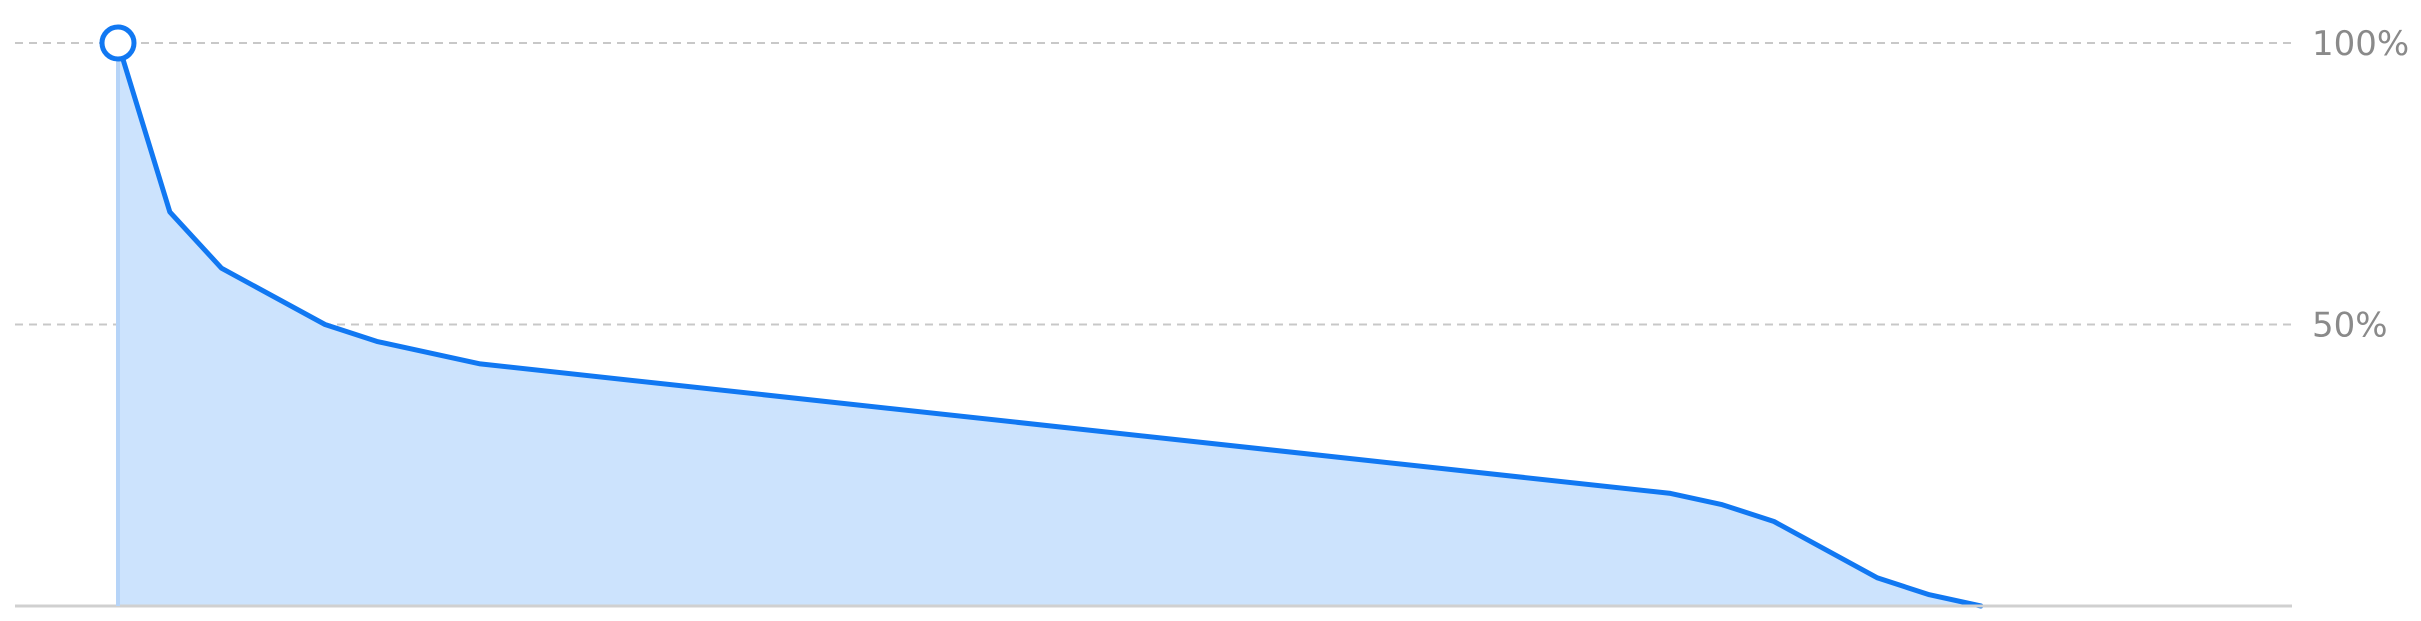 This screenshot has width=2421, height=621. I want to click on y-tick-label-100: 100%, so click(2360, 44).